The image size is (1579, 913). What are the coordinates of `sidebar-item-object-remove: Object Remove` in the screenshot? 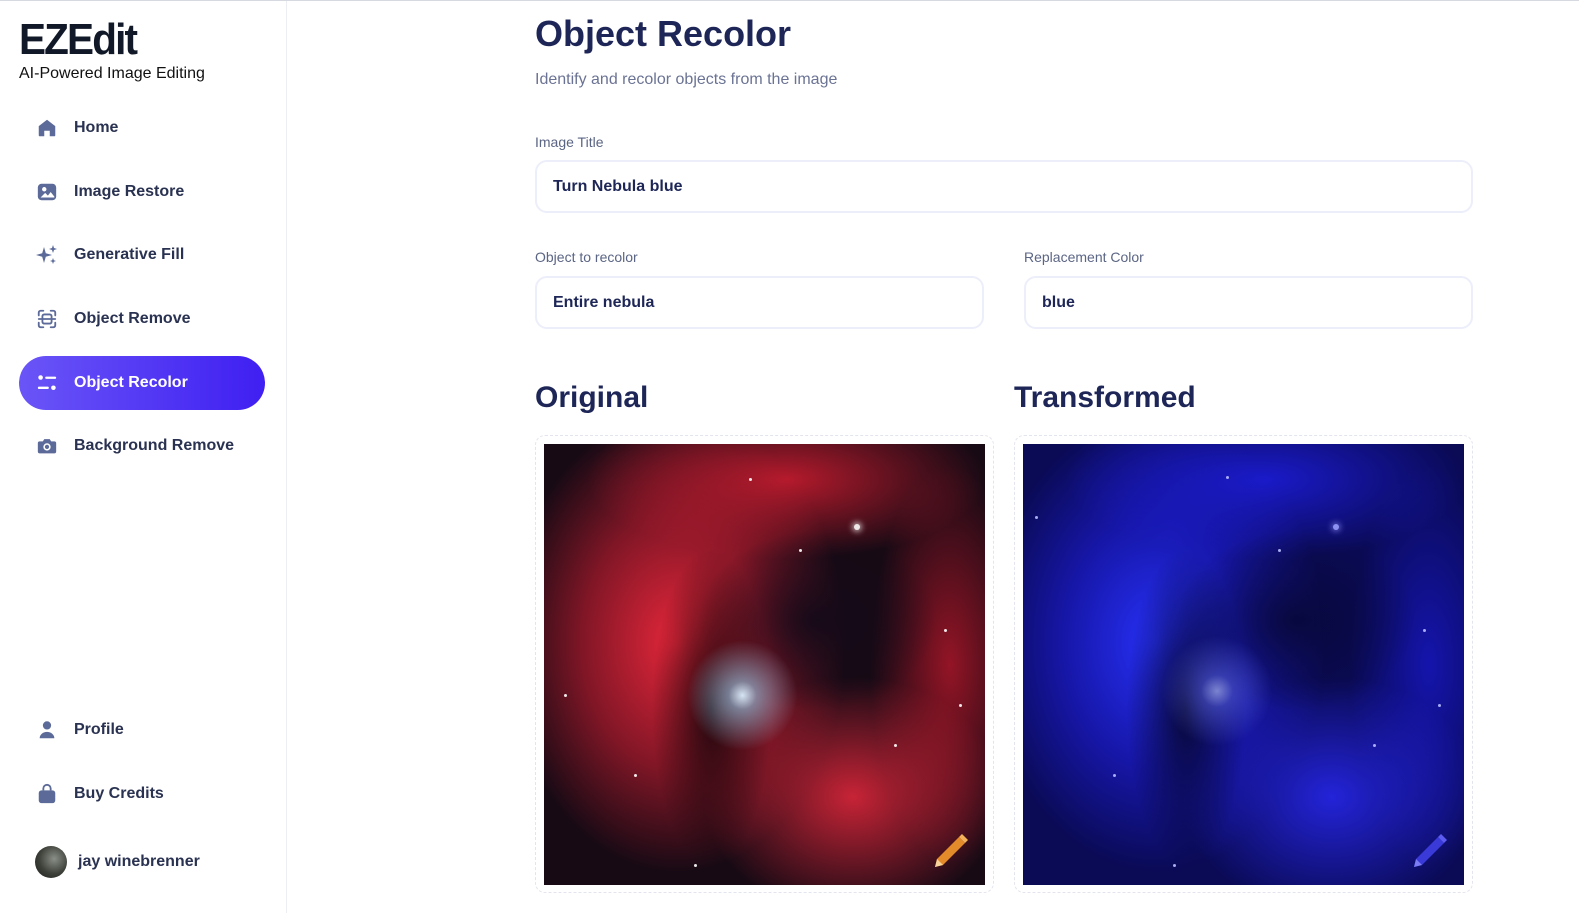 It's located at (142, 319).